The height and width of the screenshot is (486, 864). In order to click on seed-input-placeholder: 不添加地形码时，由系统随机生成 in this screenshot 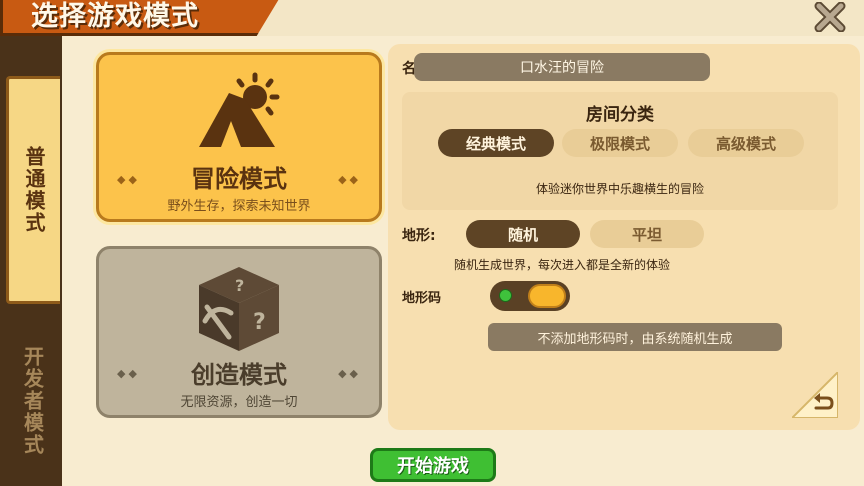, I will do `click(635, 339)`.